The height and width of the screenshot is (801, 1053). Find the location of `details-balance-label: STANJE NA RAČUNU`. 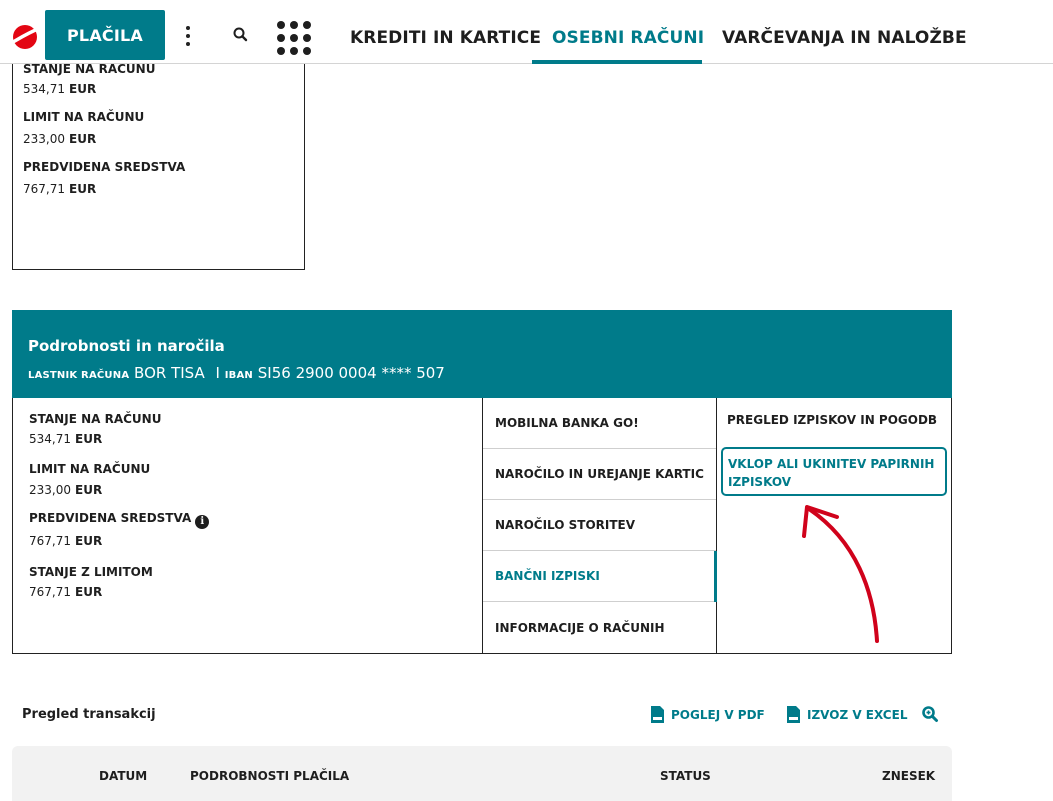

details-balance-label: STANJE NA RAČUNU is located at coordinates (95, 419).